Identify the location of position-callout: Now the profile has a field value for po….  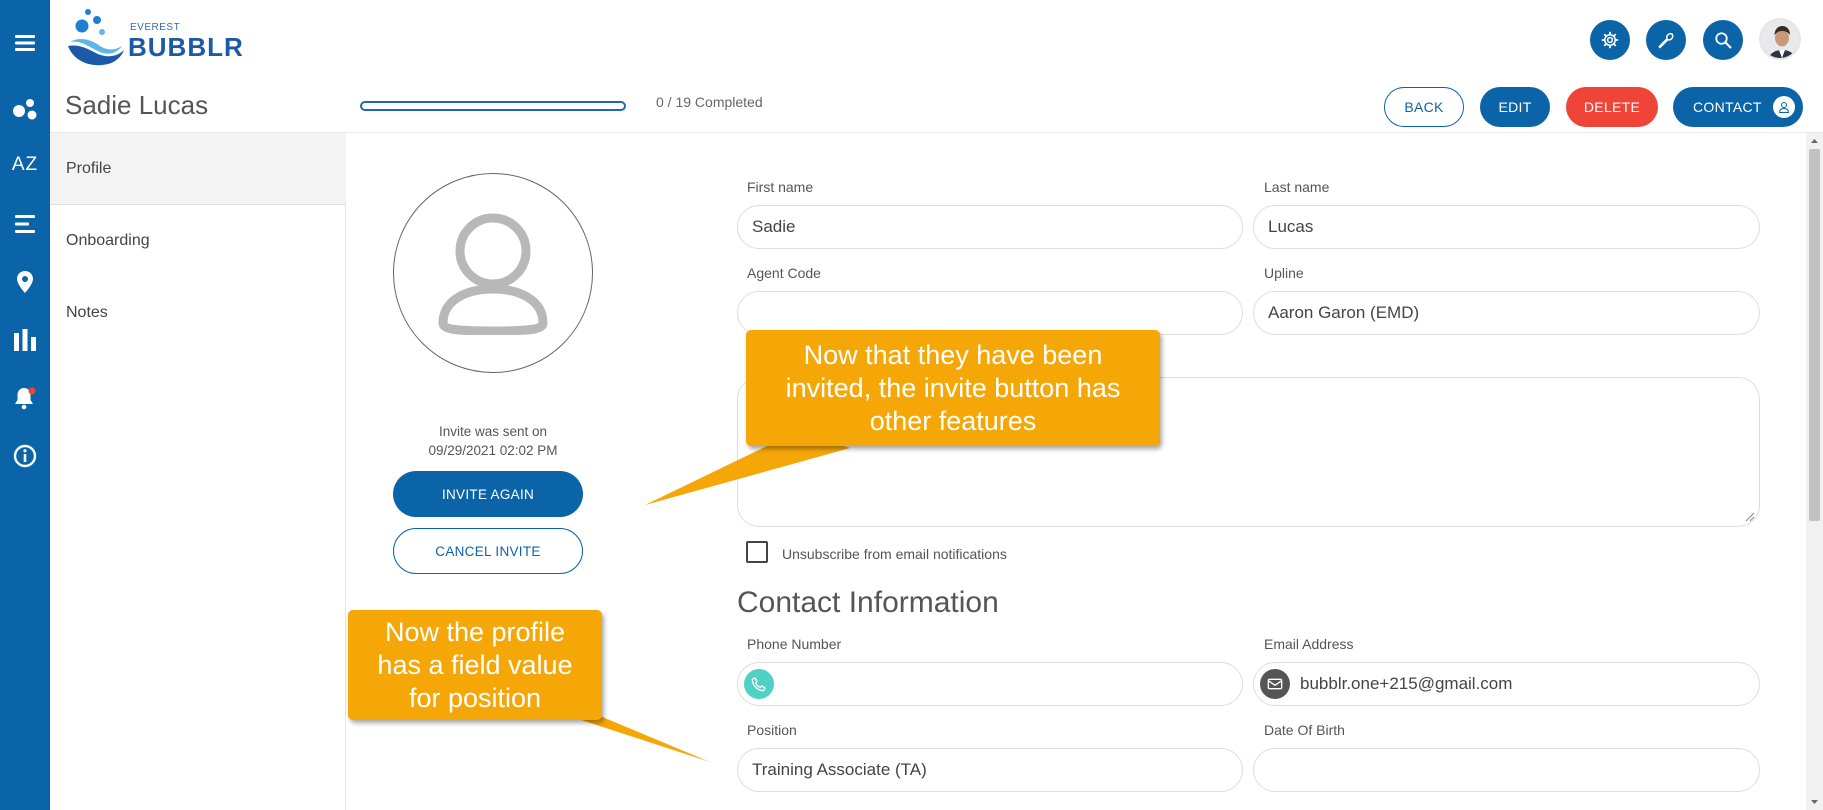
(475, 665).